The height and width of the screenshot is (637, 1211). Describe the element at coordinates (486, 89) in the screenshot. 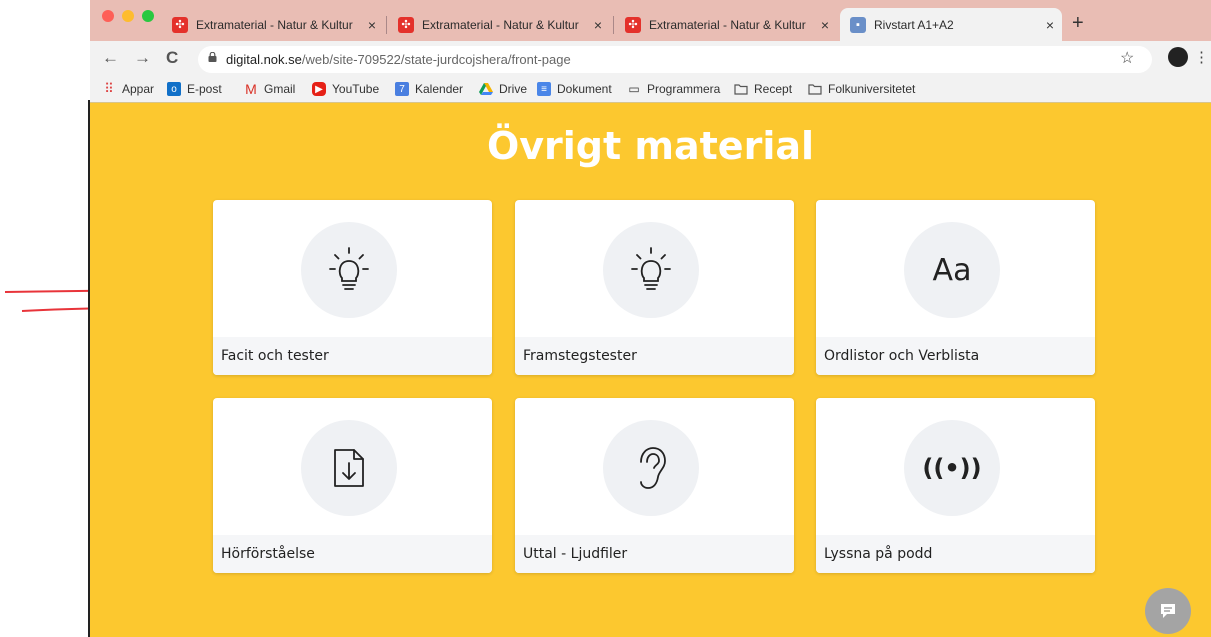

I see `drive-icon` at that location.